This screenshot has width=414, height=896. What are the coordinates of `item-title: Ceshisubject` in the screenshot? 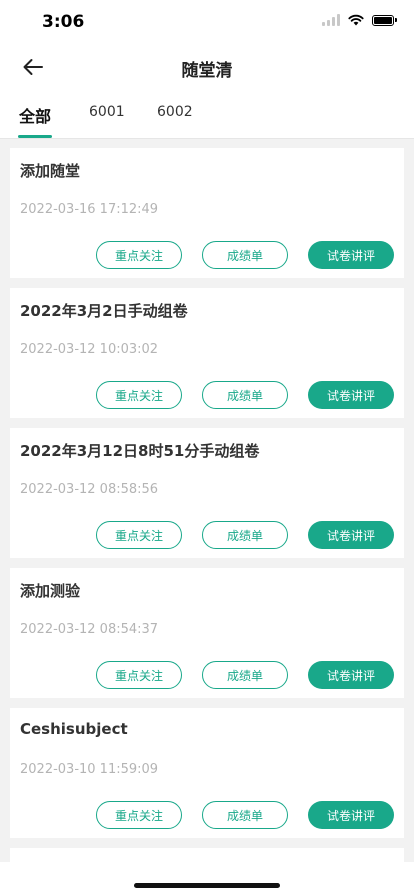 It's located at (74, 729).